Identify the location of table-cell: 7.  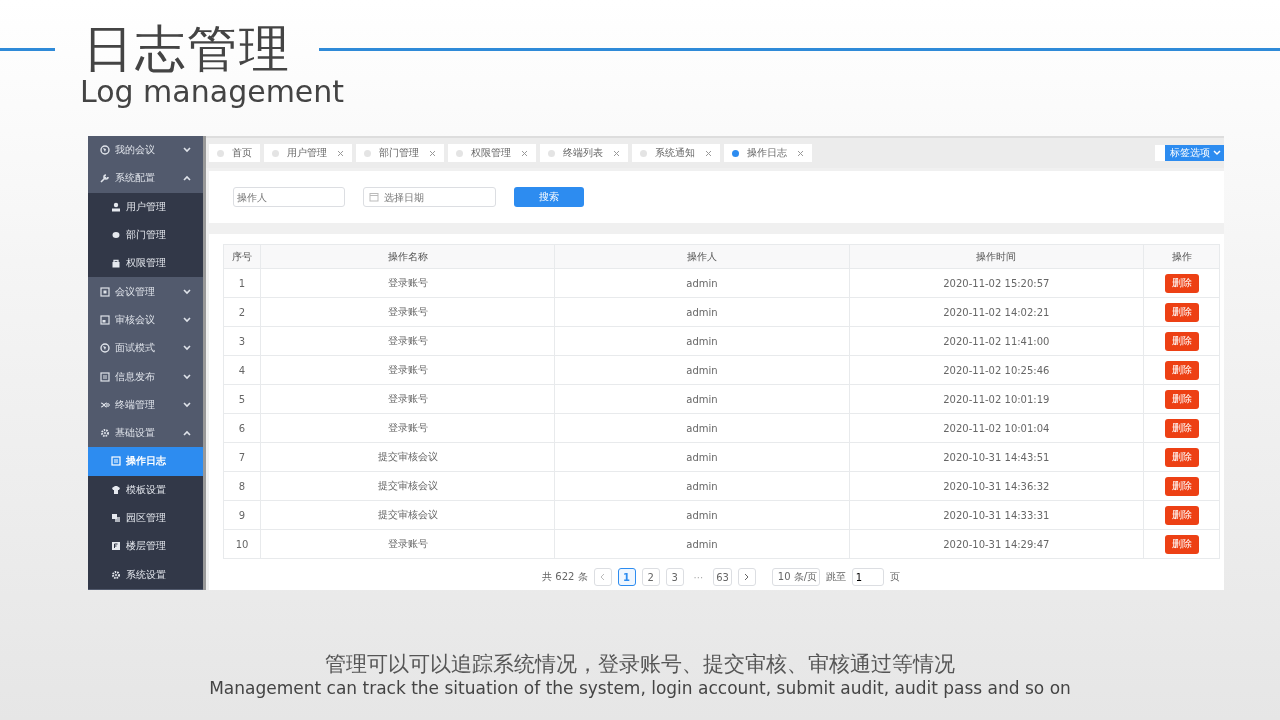
(242, 457).